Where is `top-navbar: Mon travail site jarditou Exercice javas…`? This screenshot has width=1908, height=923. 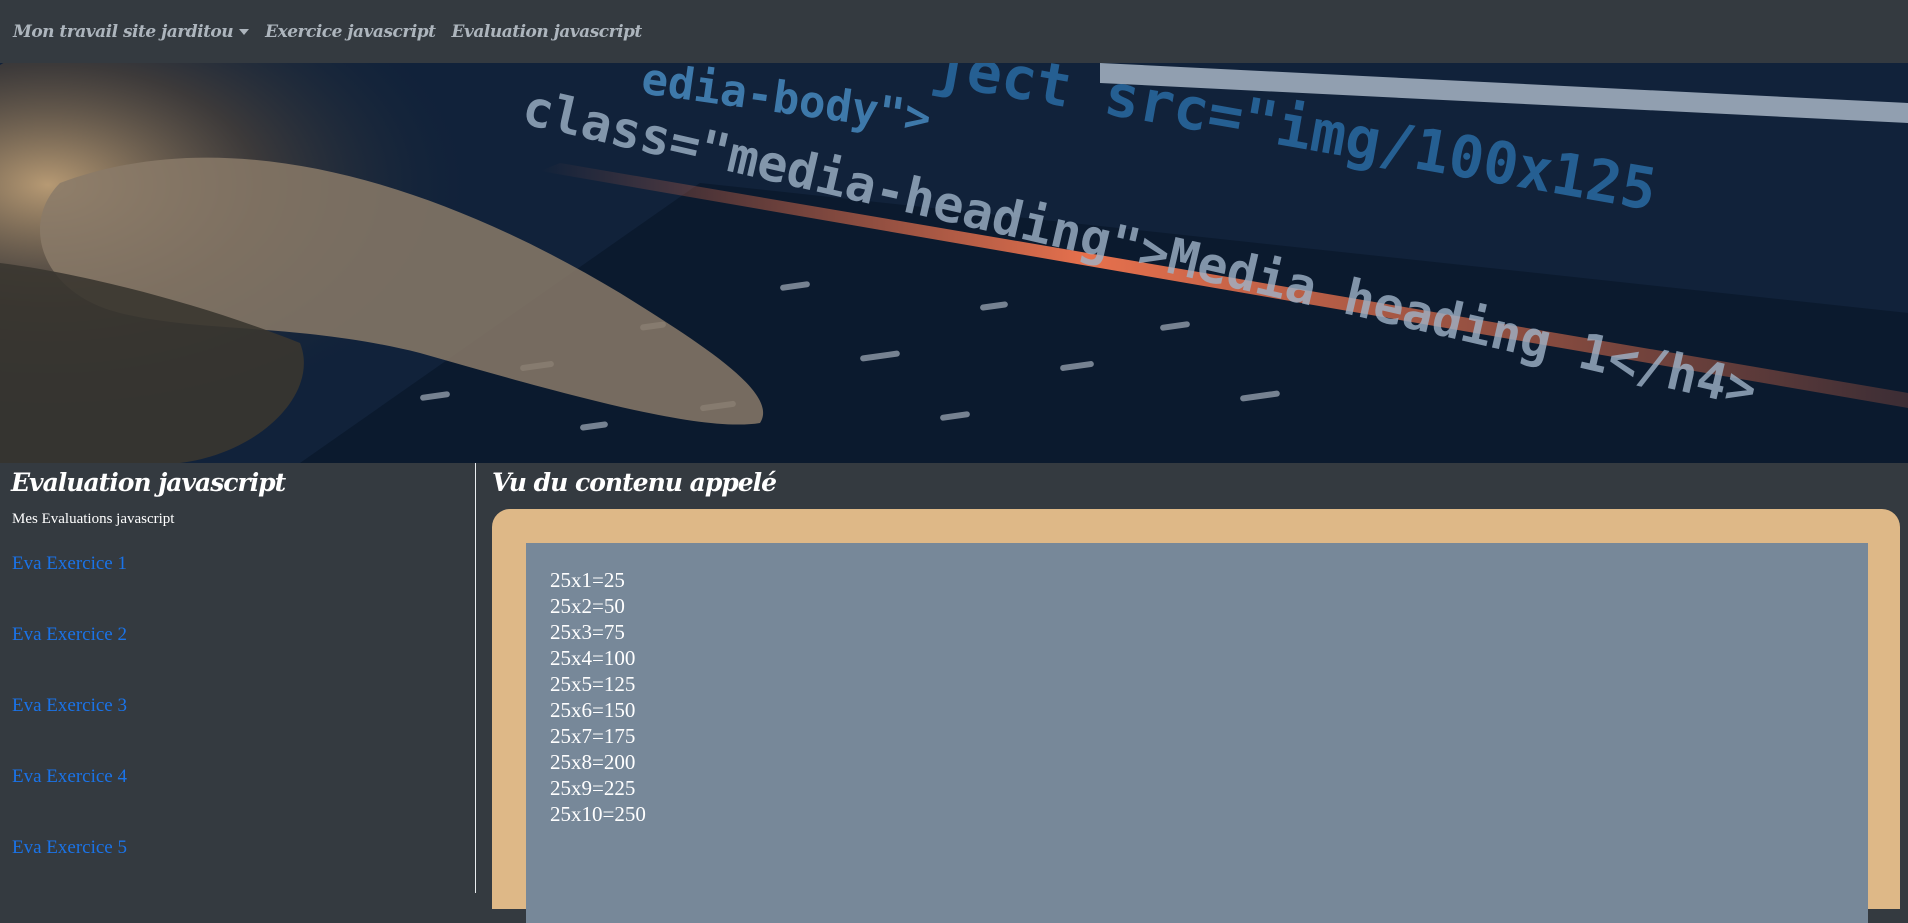
top-navbar: Mon travail site jarditou Exercice javas… is located at coordinates (954, 31).